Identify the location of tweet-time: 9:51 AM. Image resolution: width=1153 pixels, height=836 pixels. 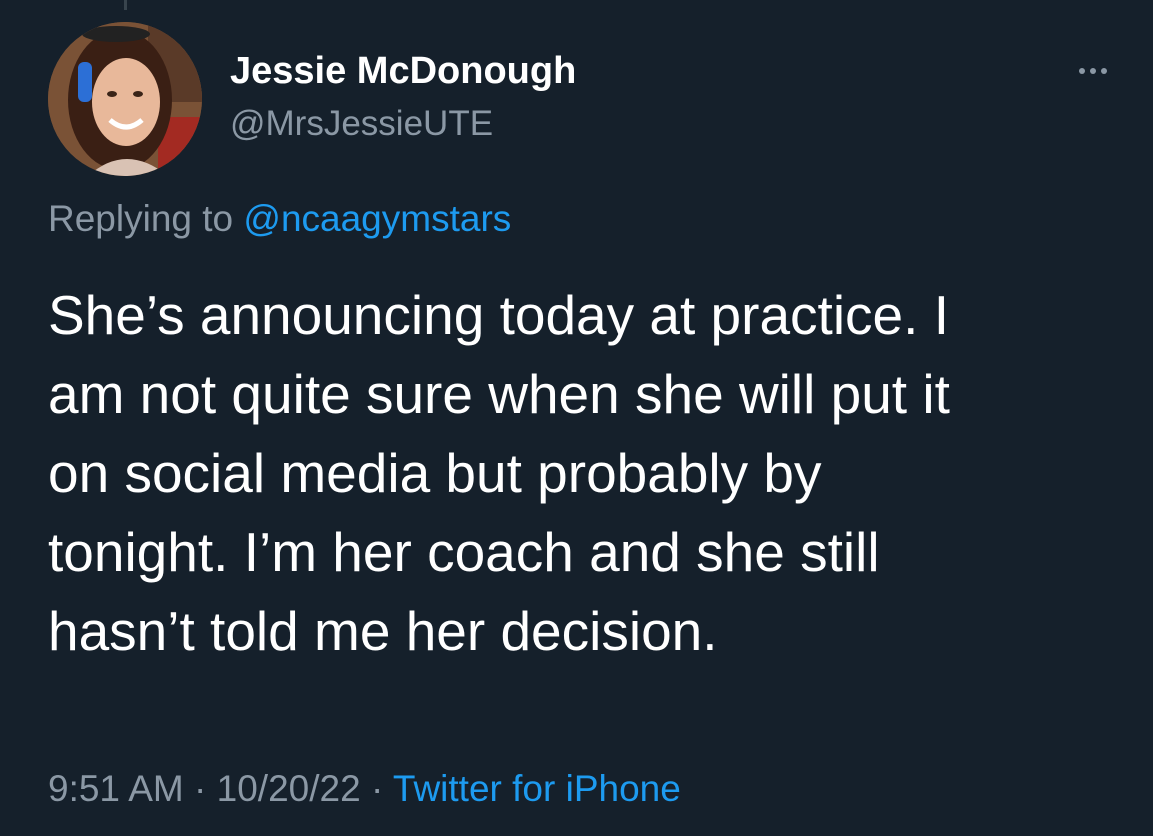
(116, 788).